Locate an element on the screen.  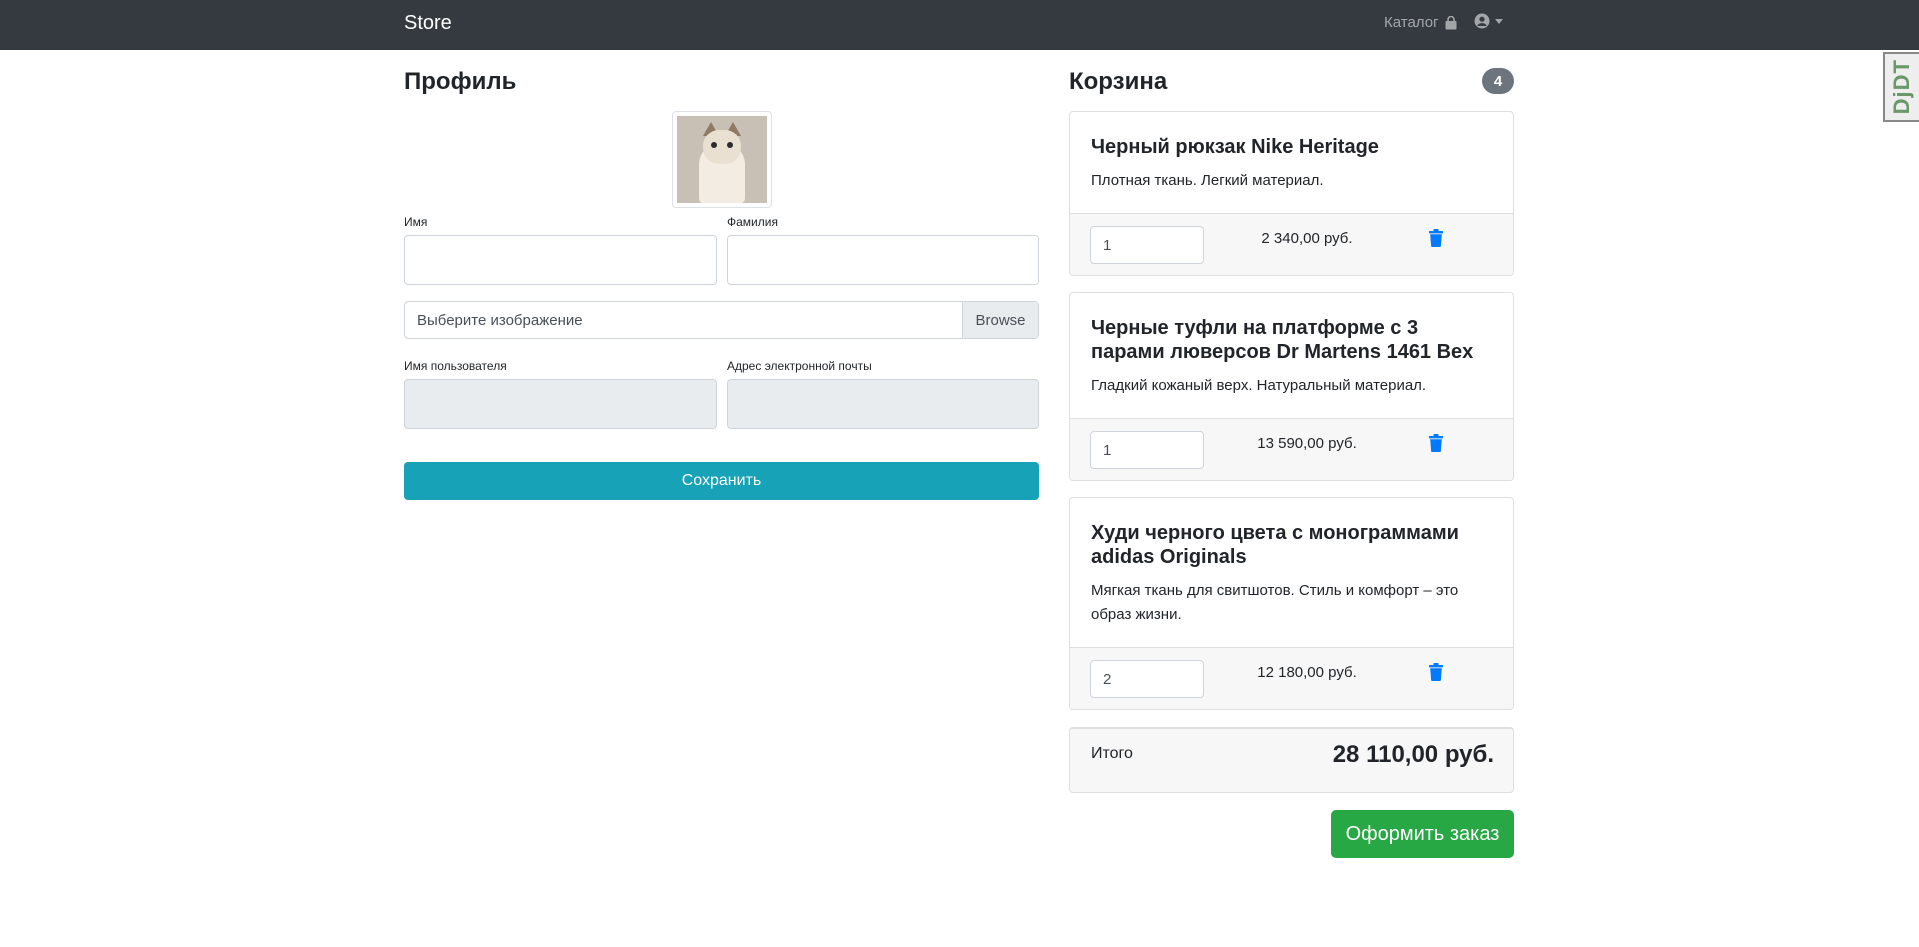
total-label: Итого is located at coordinates (1112, 753).